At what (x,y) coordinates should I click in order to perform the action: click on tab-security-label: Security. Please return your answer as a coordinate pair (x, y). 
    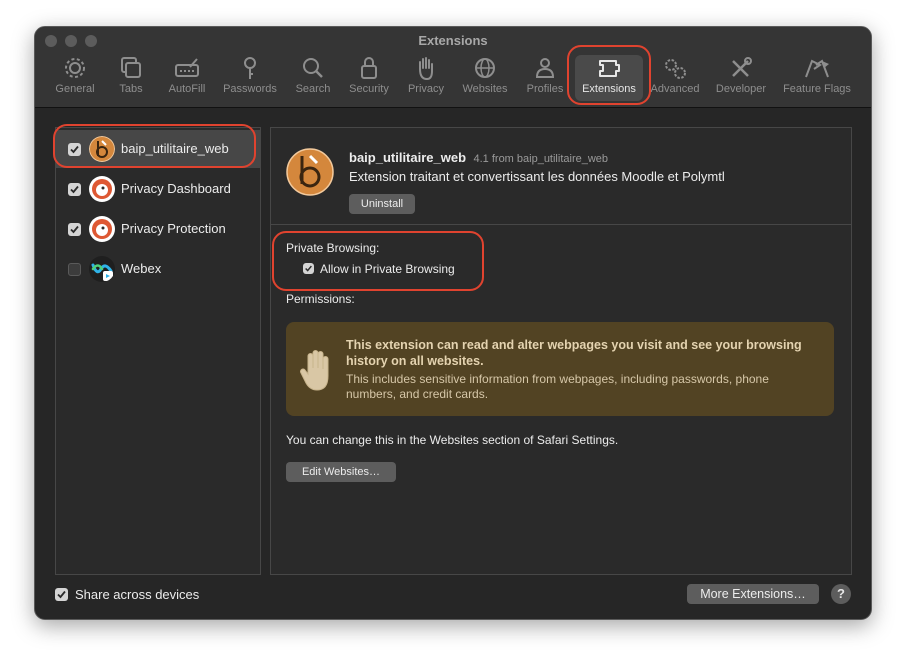
    Looking at the image, I should click on (369, 89).